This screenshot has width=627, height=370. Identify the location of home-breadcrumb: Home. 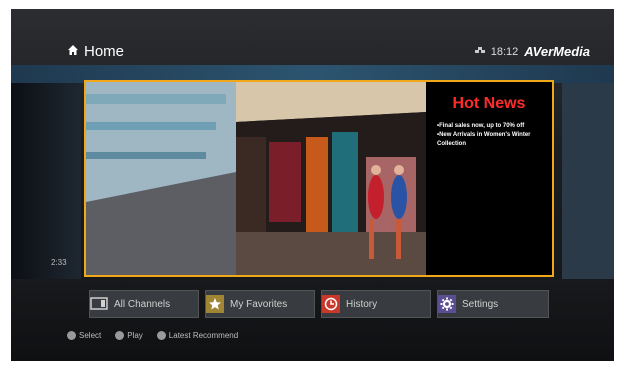
(95, 51).